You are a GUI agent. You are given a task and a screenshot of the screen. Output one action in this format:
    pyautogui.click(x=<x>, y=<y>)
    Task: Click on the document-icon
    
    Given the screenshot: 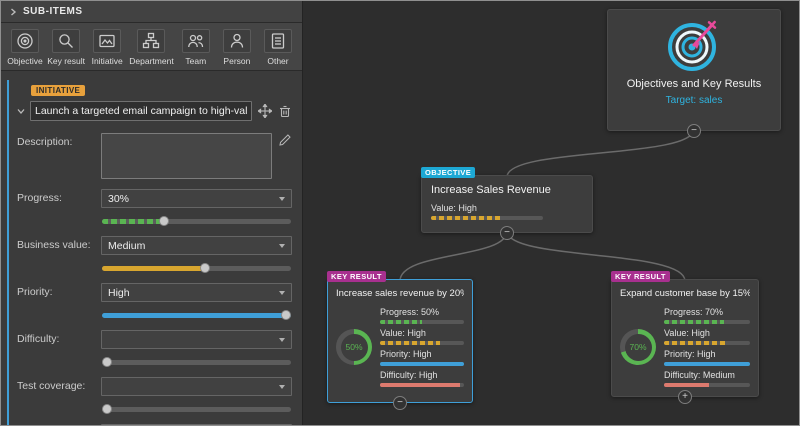 What is the action you would take?
    pyautogui.click(x=277, y=41)
    